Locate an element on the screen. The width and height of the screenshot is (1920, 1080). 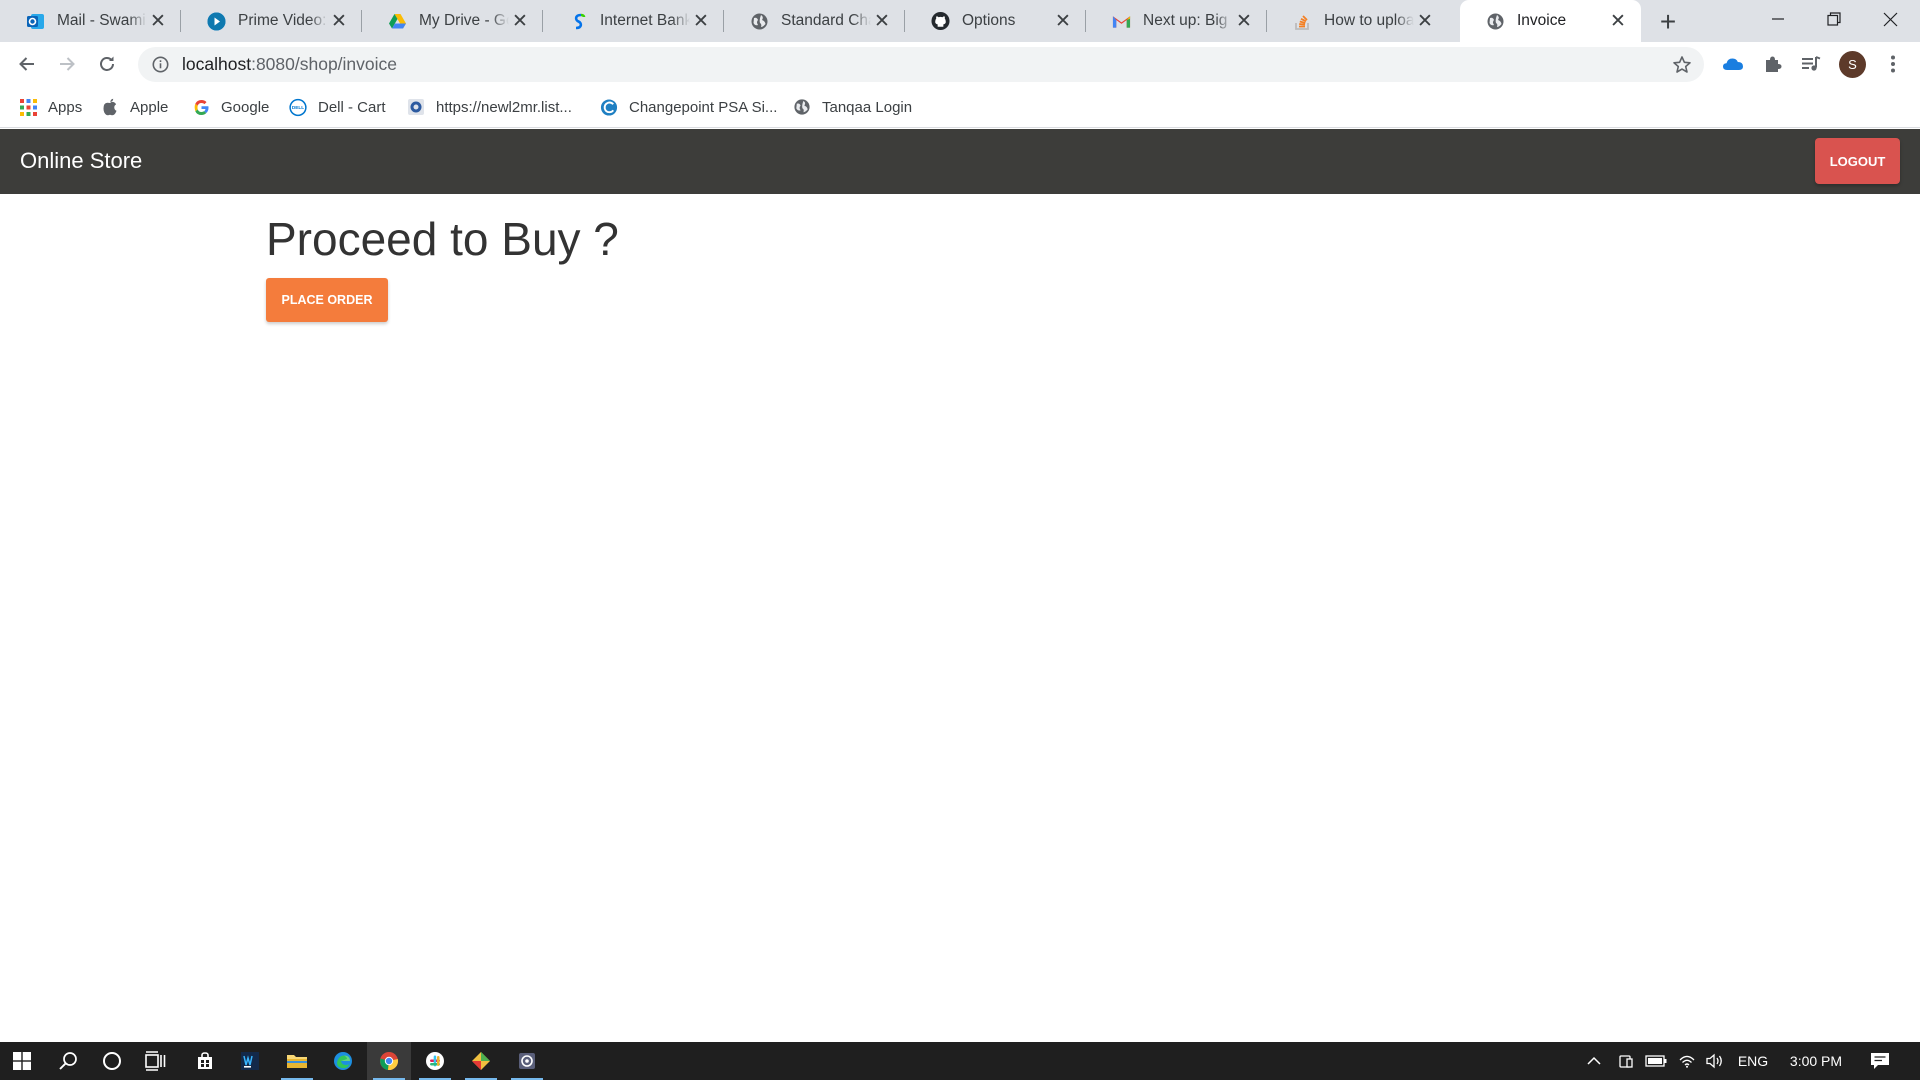
bookmark-label: Apps is located at coordinates (65, 107).